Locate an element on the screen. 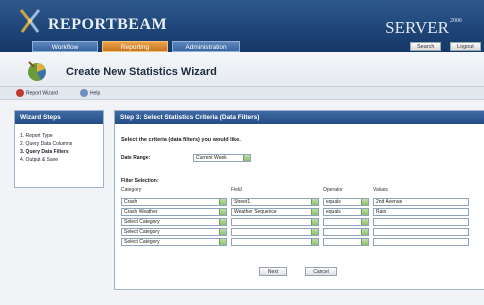 This screenshot has height=305, width=484. next-button: Next is located at coordinates (273, 271).